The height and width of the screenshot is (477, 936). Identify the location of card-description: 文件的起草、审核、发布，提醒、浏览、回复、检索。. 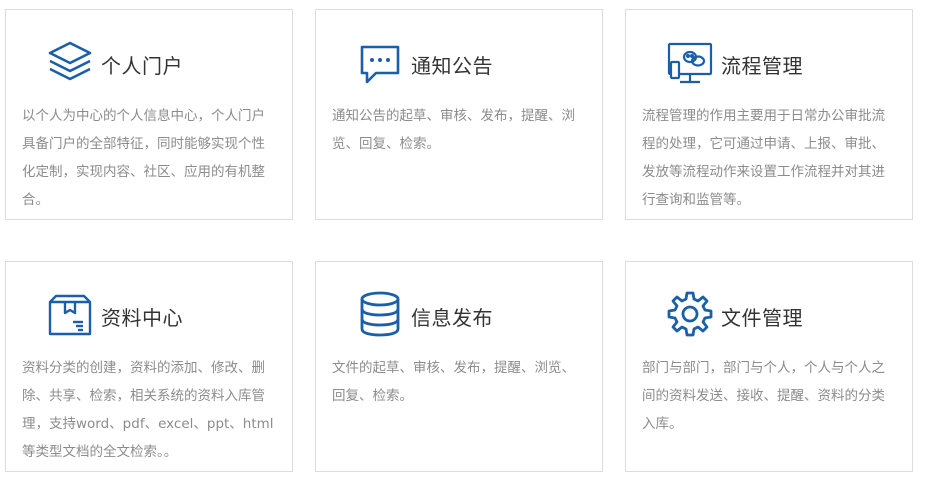
(453, 382).